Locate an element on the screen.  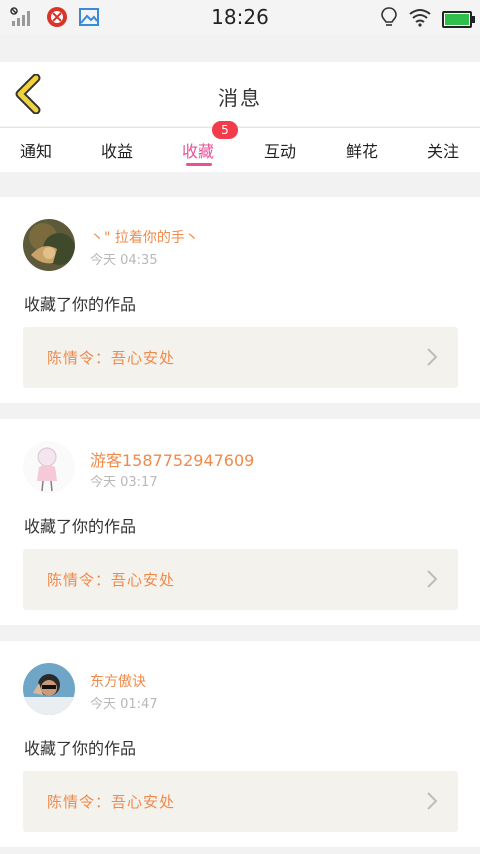
tab-notifications: 通知 is located at coordinates (36, 150).